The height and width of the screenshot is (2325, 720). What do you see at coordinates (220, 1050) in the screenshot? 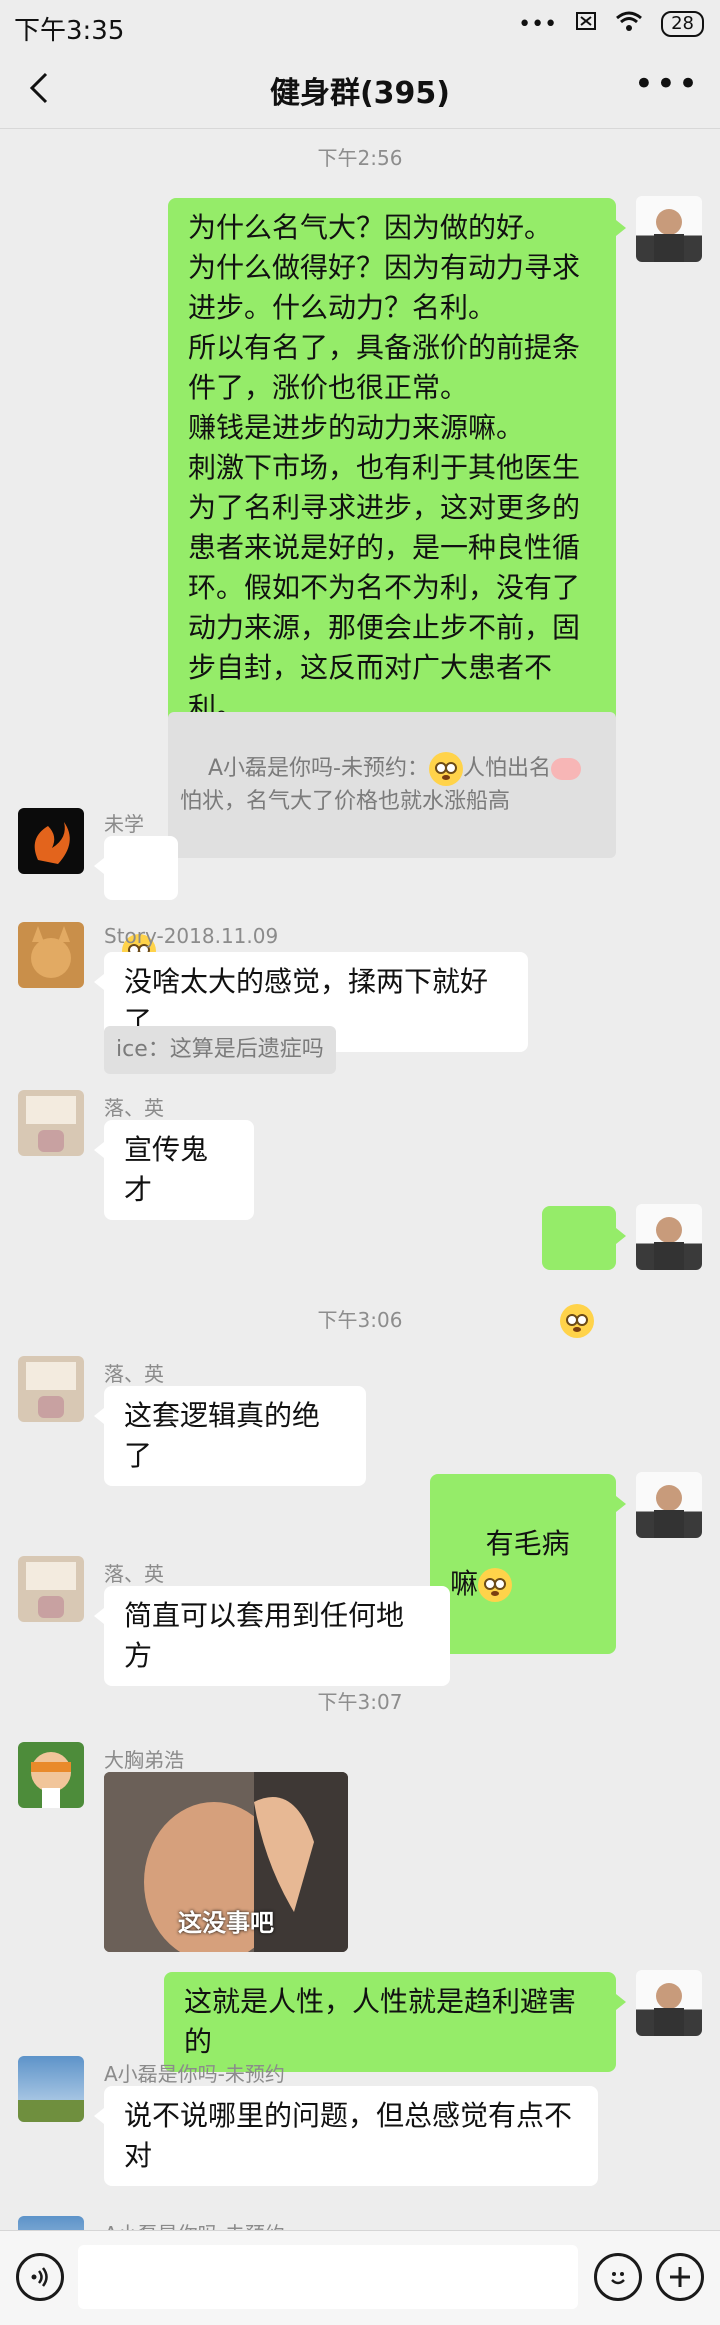
I see `quoted-reply: ice：这算是后遗症吗` at bounding box center [220, 1050].